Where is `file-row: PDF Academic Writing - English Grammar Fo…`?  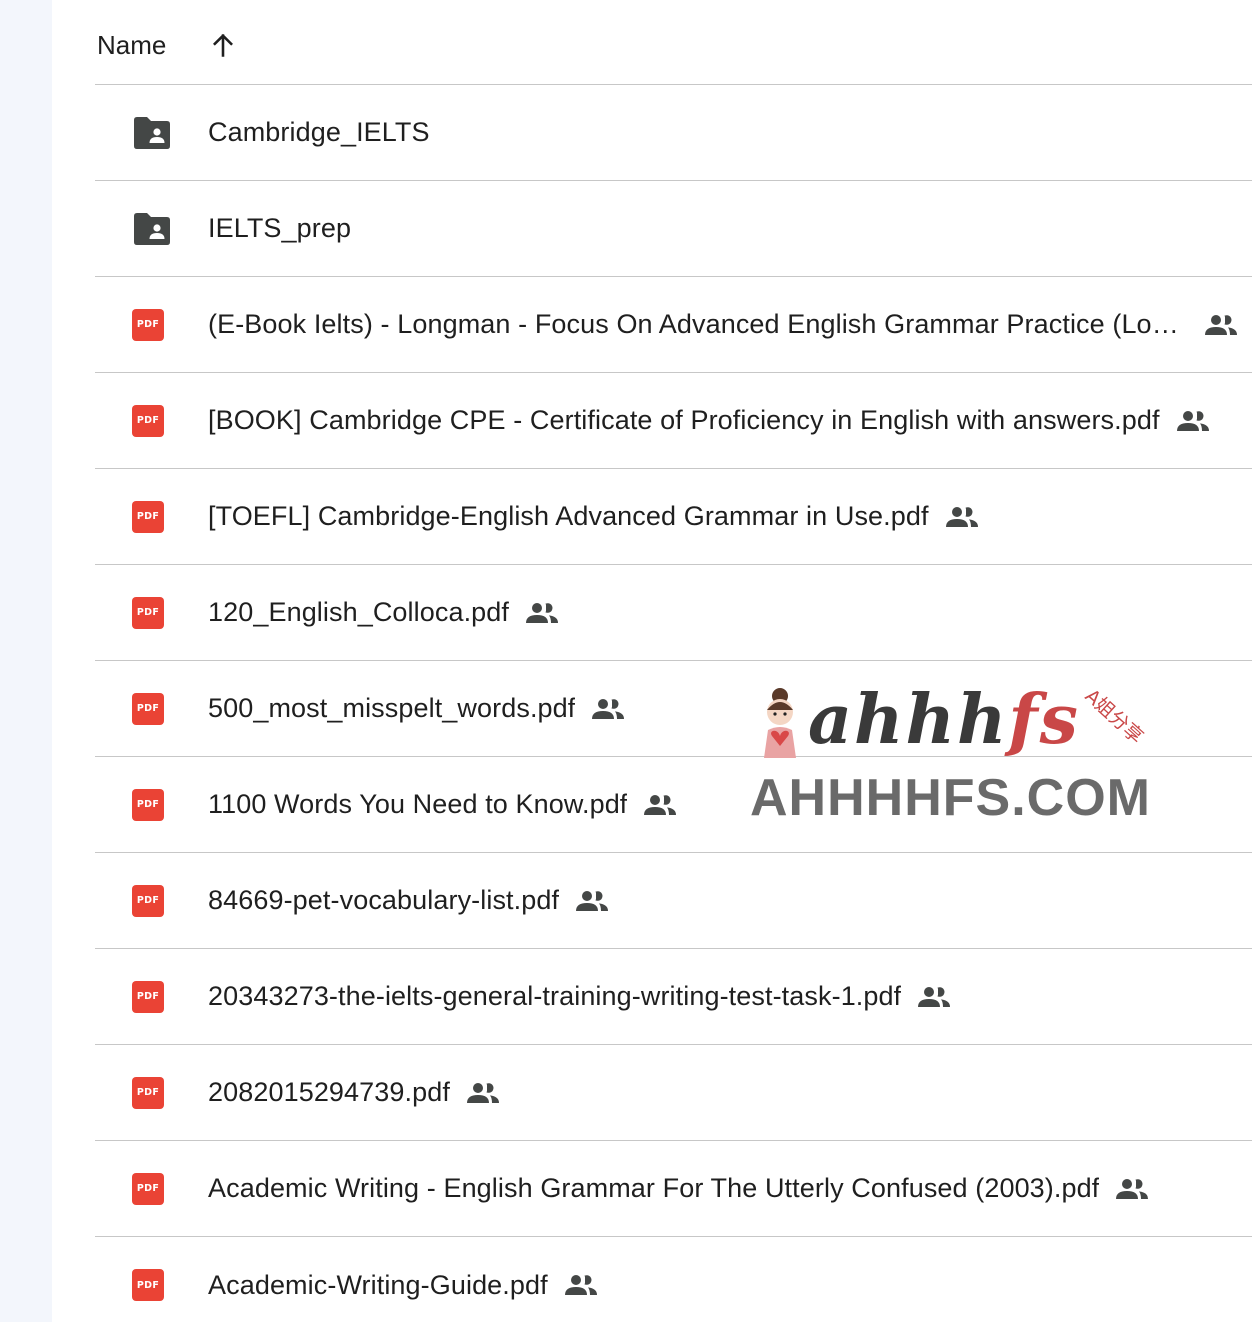 file-row: PDF Academic Writing - English Grammar Fo… is located at coordinates (673, 1189).